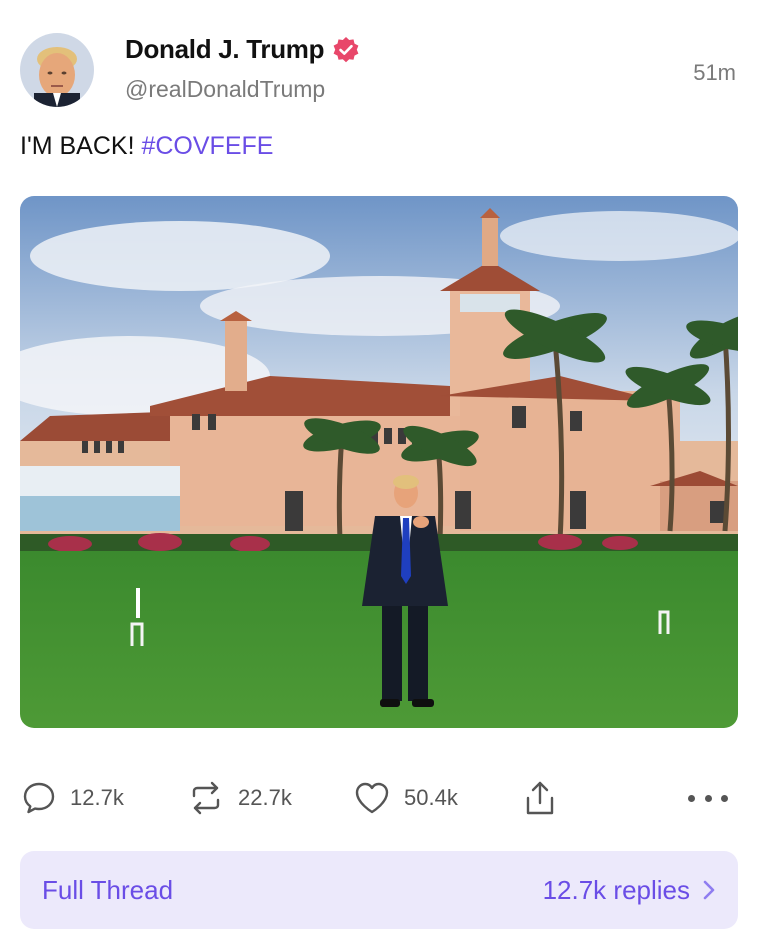  Describe the element at coordinates (224, 49) in the screenshot. I see `author-name: Donald J. Trump` at that location.